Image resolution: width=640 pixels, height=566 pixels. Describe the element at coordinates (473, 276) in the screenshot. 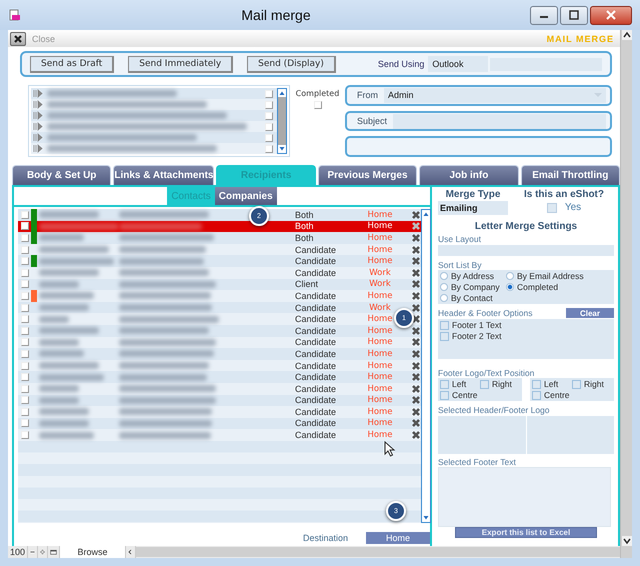

I see `radio-option: By Address` at that location.